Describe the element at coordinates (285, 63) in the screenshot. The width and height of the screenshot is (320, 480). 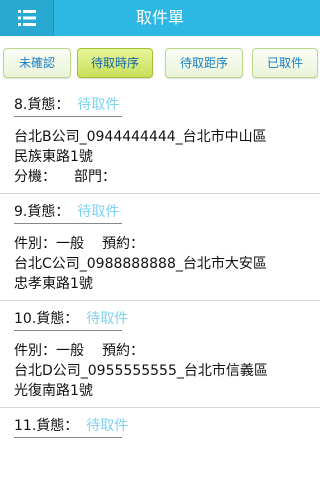
I see `tab-picked-up: 已取件` at that location.